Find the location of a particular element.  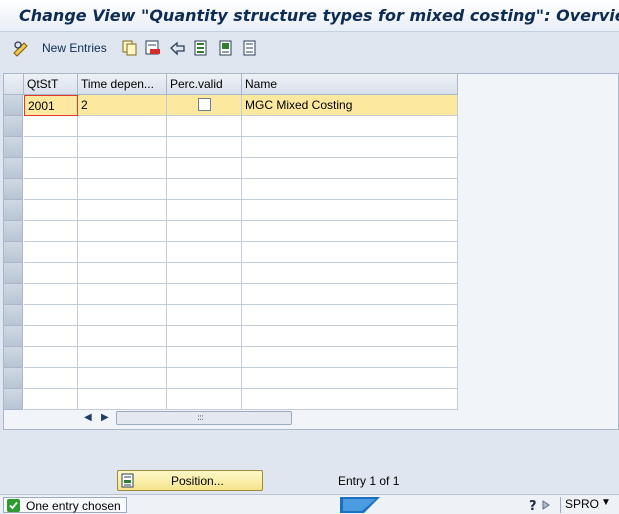

scroll-right-icon: ▶ is located at coordinates (105, 417).